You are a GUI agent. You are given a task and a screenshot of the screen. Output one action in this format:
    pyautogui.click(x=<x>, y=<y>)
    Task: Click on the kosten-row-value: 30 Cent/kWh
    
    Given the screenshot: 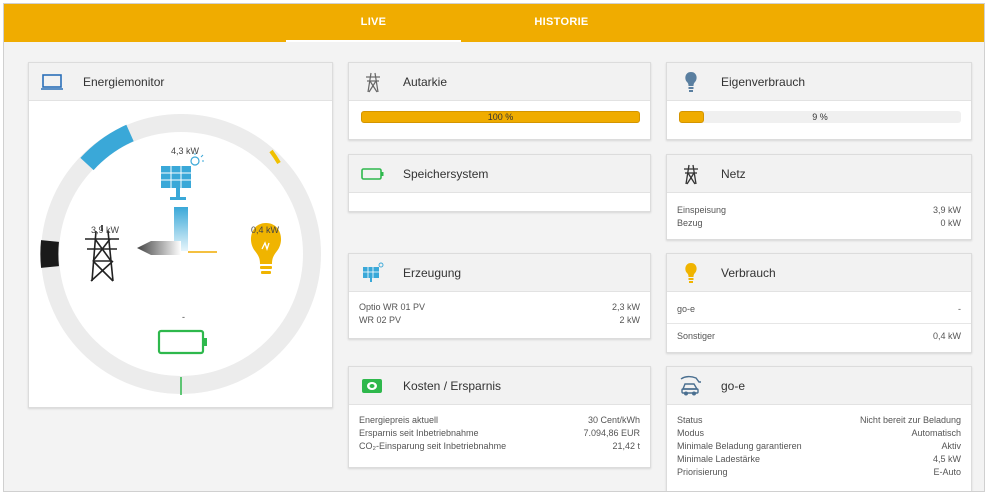 What is the action you would take?
    pyautogui.click(x=613, y=420)
    